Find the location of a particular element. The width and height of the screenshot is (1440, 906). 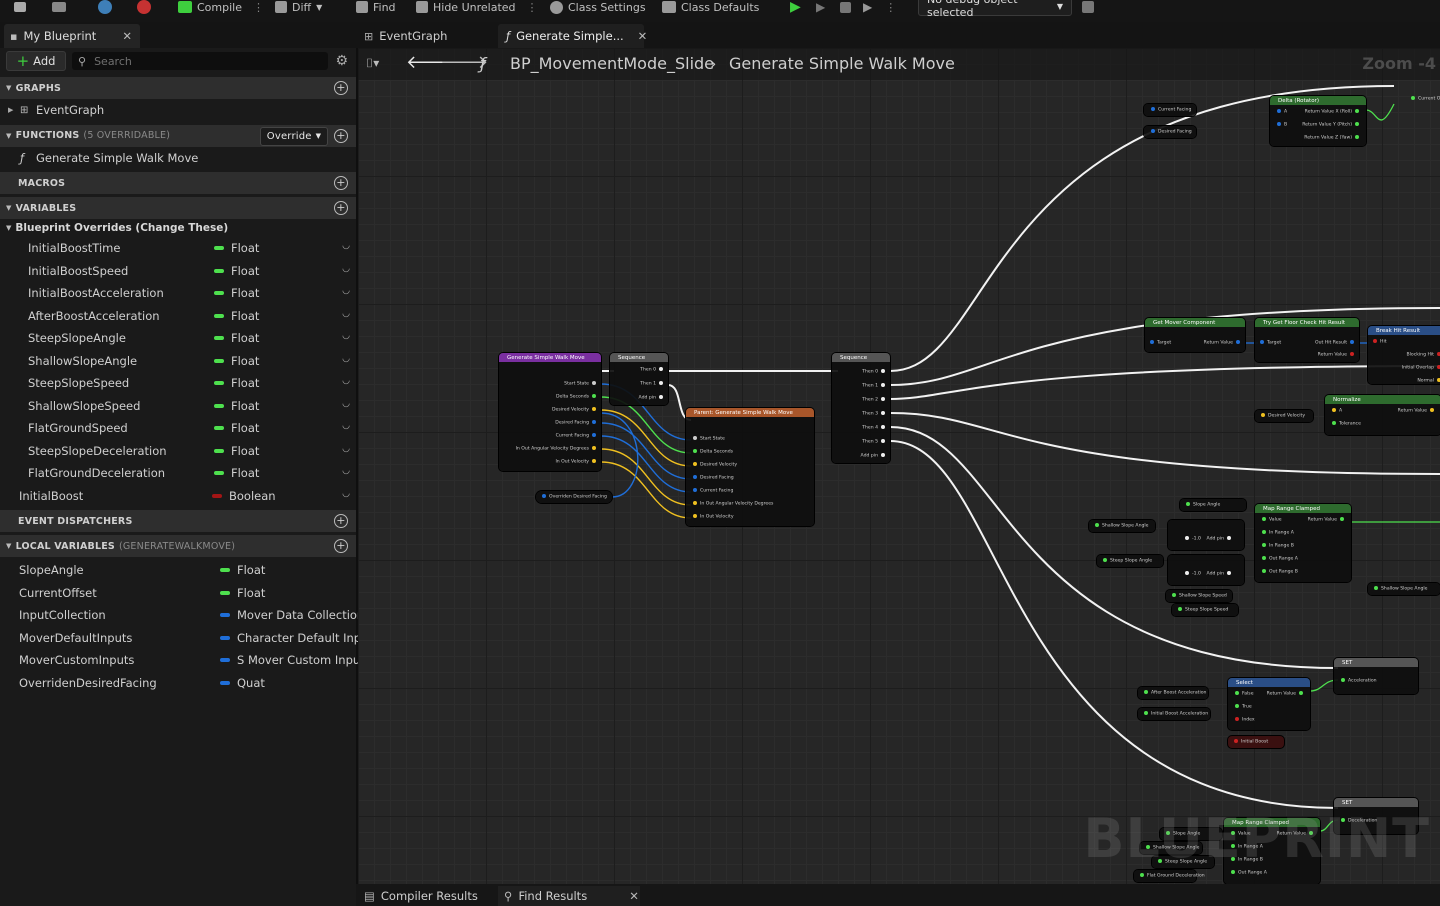

node-pin: Delta Seconds is located at coordinates (577, 397).